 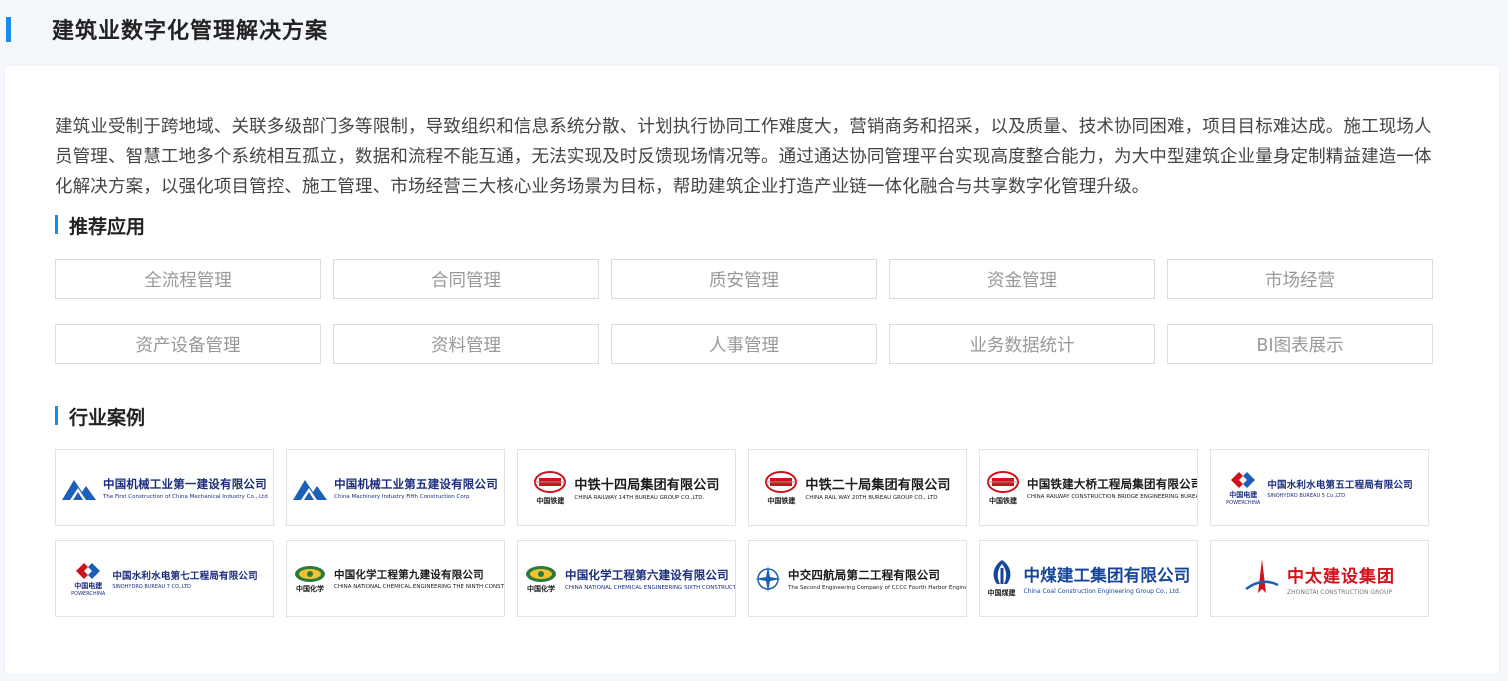 What do you see at coordinates (1306, 495) in the screenshot?
I see `company-name-en: SINOHYDRO BUREAU 5 Co.,LTD` at bounding box center [1306, 495].